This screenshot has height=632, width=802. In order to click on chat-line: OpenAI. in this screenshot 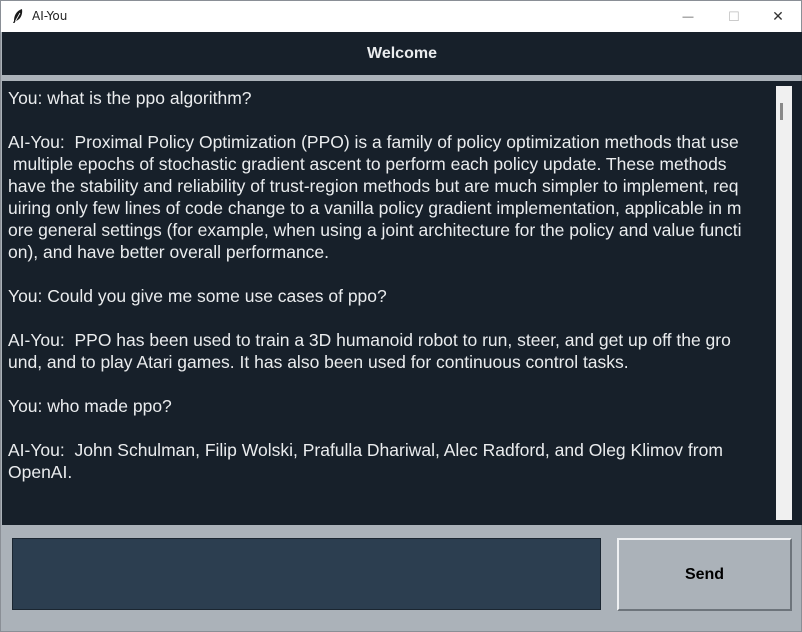, I will do `click(40, 472)`.